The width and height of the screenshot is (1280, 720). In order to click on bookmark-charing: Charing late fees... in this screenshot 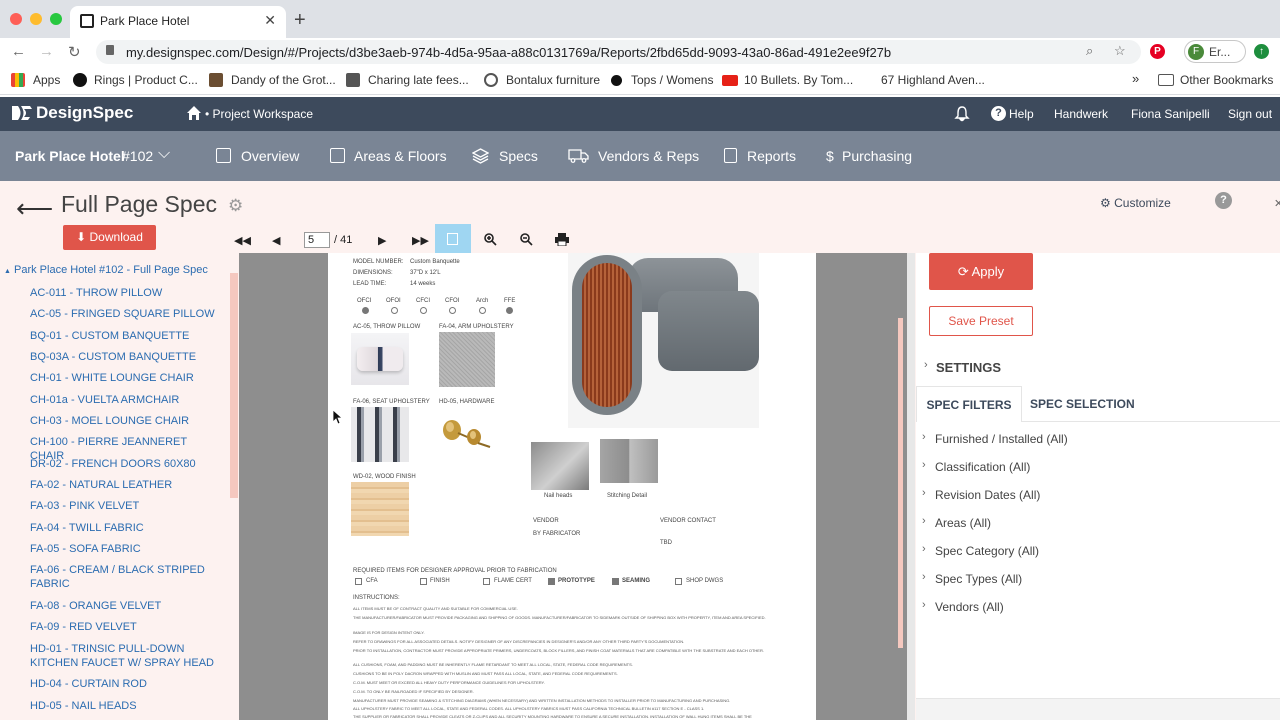, I will do `click(418, 80)`.